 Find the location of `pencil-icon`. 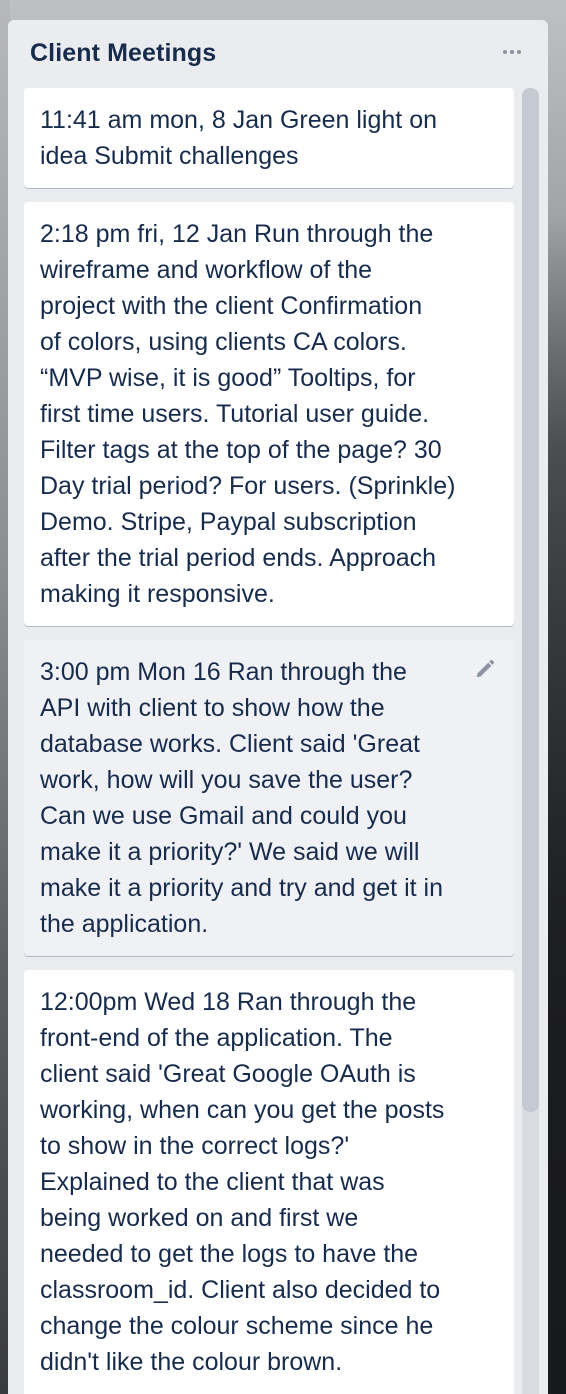

pencil-icon is located at coordinates (485, 669).